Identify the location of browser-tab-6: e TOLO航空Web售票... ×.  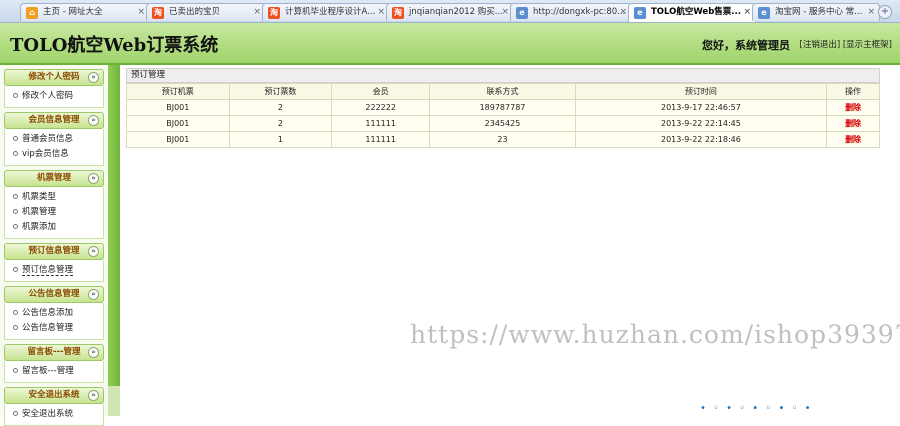
(692, 12).